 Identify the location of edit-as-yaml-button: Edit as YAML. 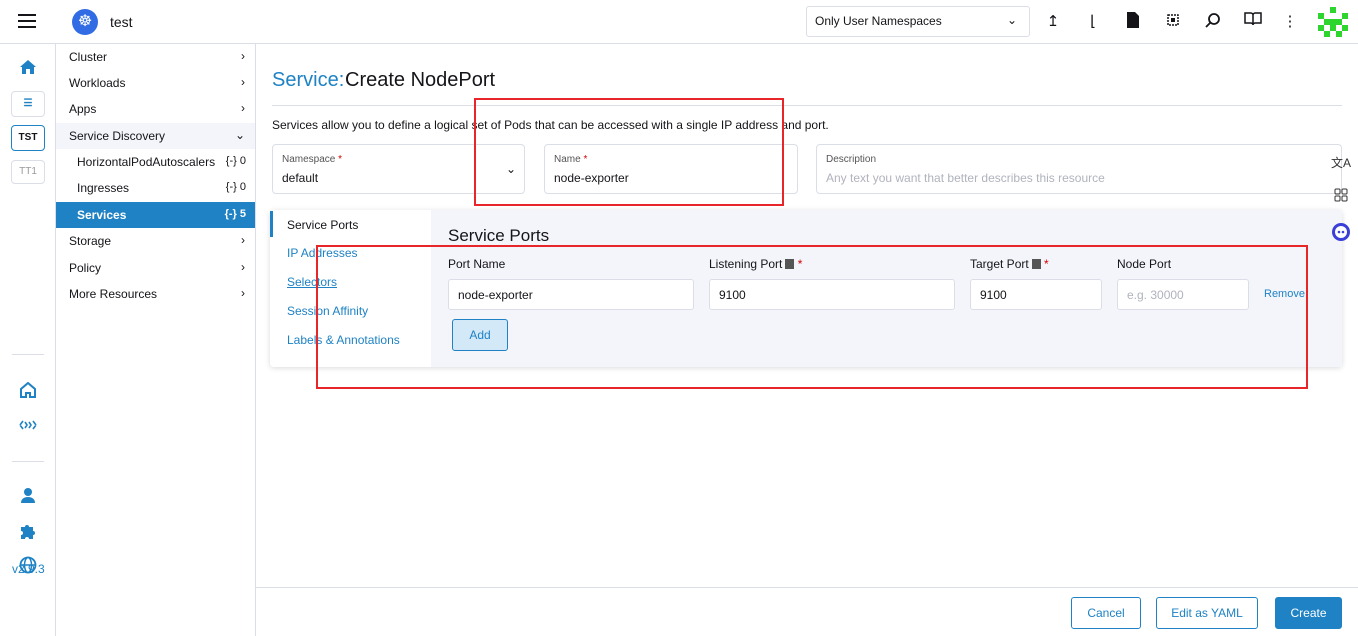
(1207, 613).